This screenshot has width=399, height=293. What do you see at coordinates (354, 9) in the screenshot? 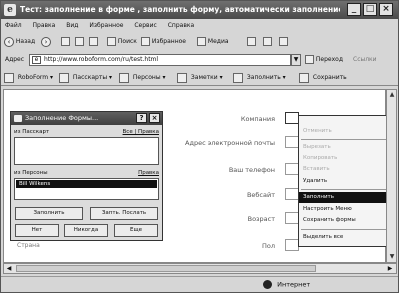
I see `minimize-button: _` at bounding box center [354, 9].